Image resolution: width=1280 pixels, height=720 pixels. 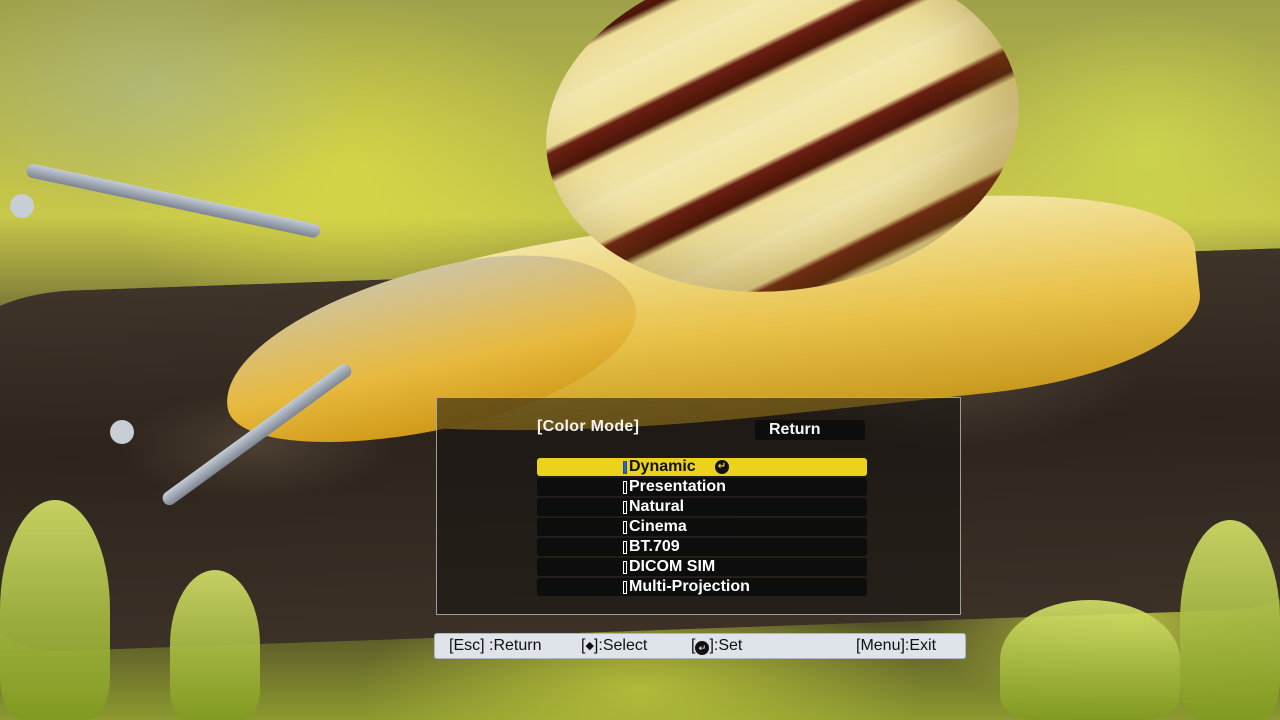 What do you see at coordinates (588, 426) in the screenshot?
I see `menu-title: [Color Mode]` at bounding box center [588, 426].